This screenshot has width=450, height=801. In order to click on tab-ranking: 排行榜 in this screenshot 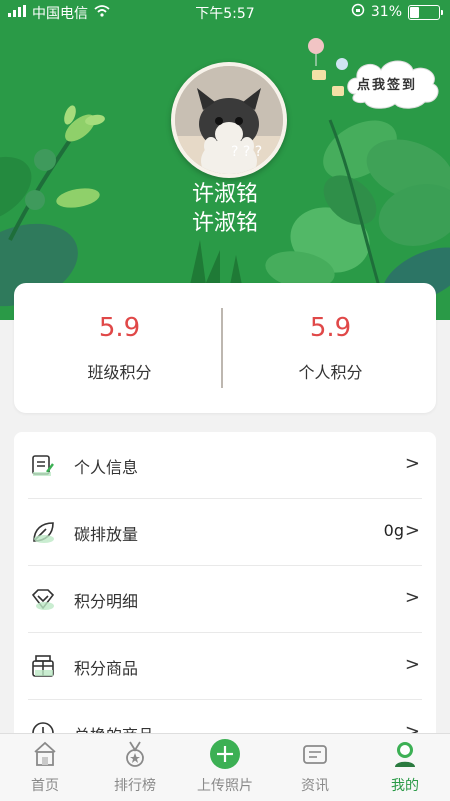, I will do `click(135, 767)`.